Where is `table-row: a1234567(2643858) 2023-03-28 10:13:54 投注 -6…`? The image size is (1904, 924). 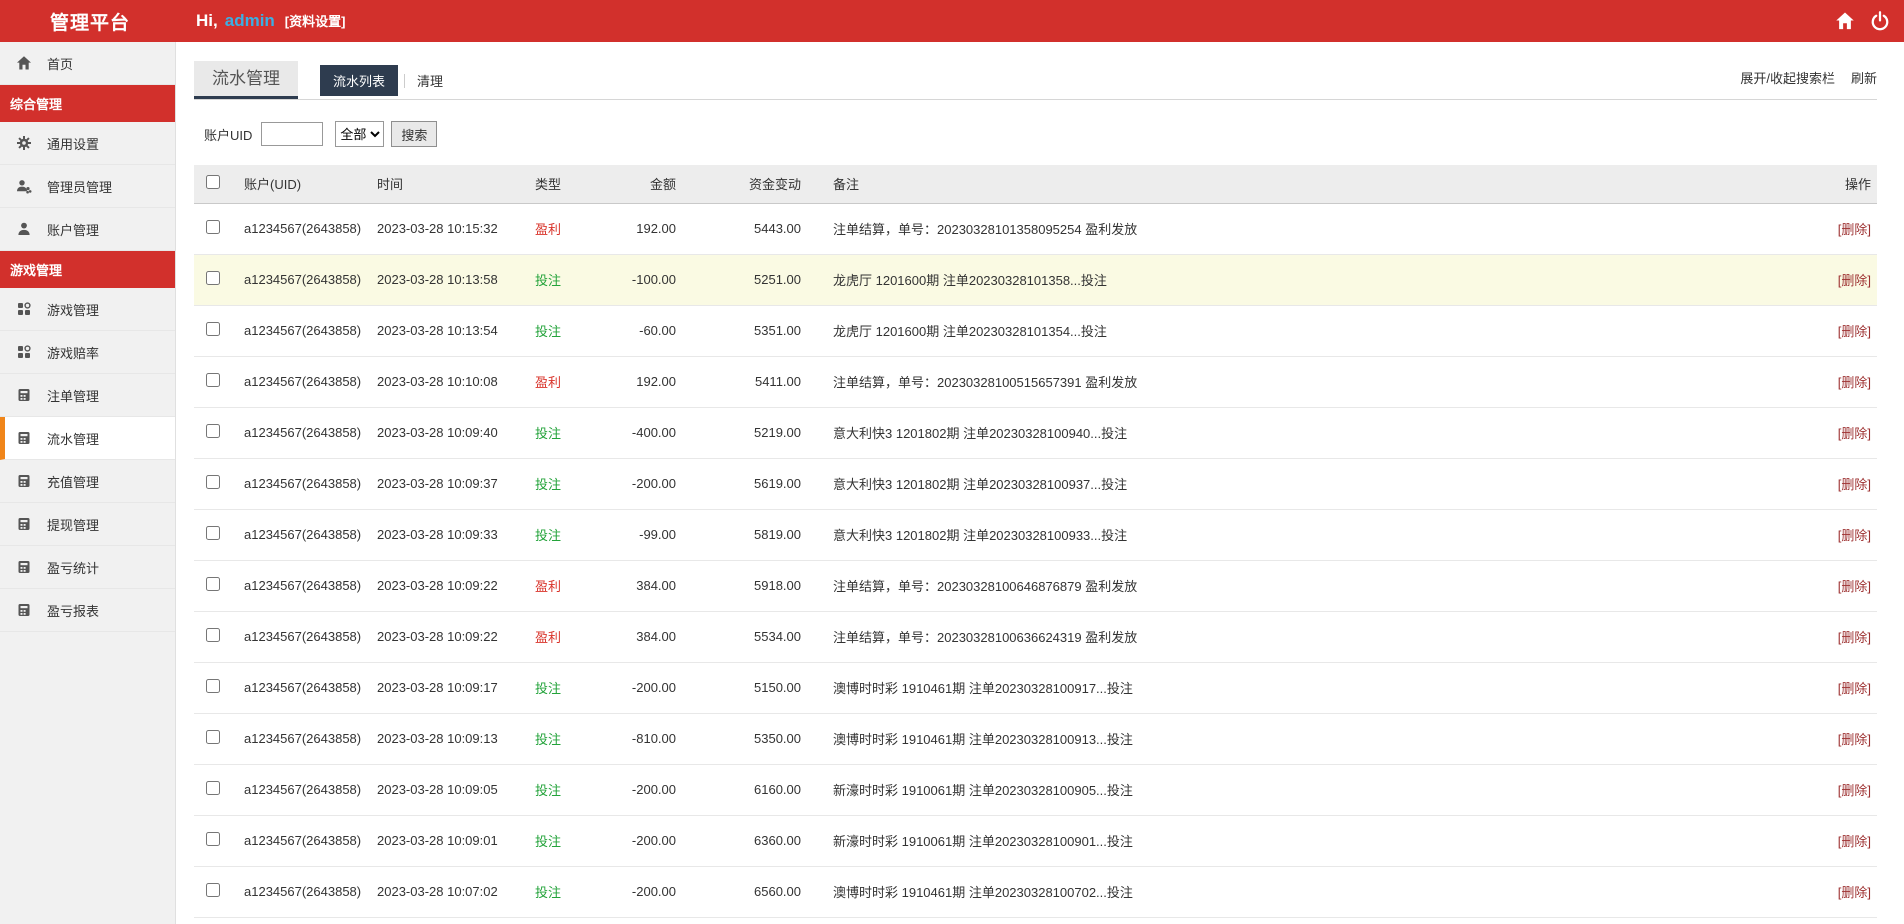 table-row: a1234567(2643858) 2023-03-28 10:13:54 投注 -6… is located at coordinates (1035, 331).